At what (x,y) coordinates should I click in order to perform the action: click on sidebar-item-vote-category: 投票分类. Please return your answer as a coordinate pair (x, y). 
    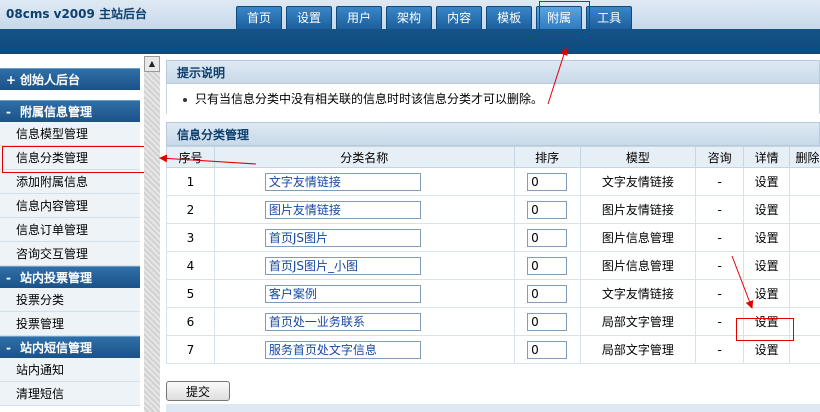
    Looking at the image, I should click on (70, 300).